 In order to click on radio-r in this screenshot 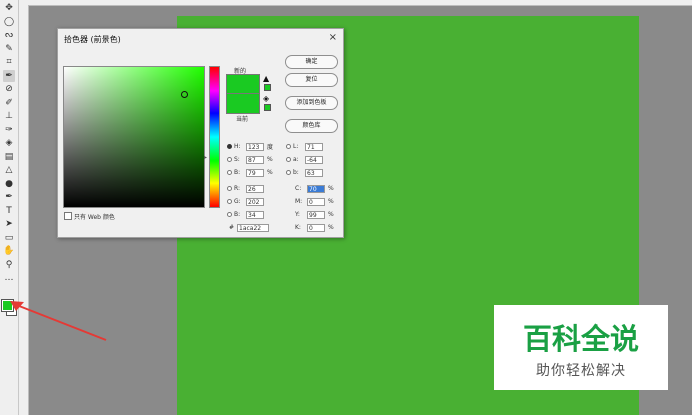, I will do `click(229, 188)`.